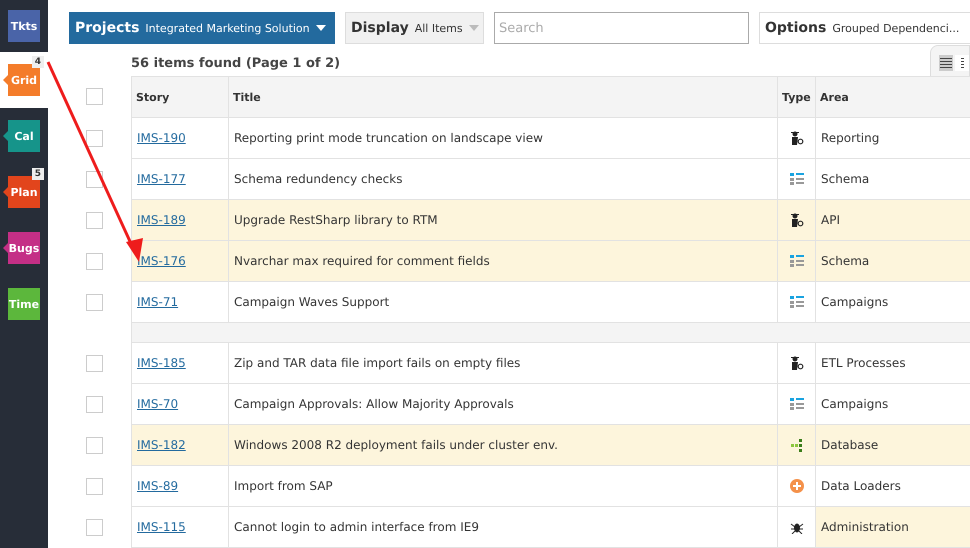  I want to click on story-link: IMS-176, so click(161, 261).